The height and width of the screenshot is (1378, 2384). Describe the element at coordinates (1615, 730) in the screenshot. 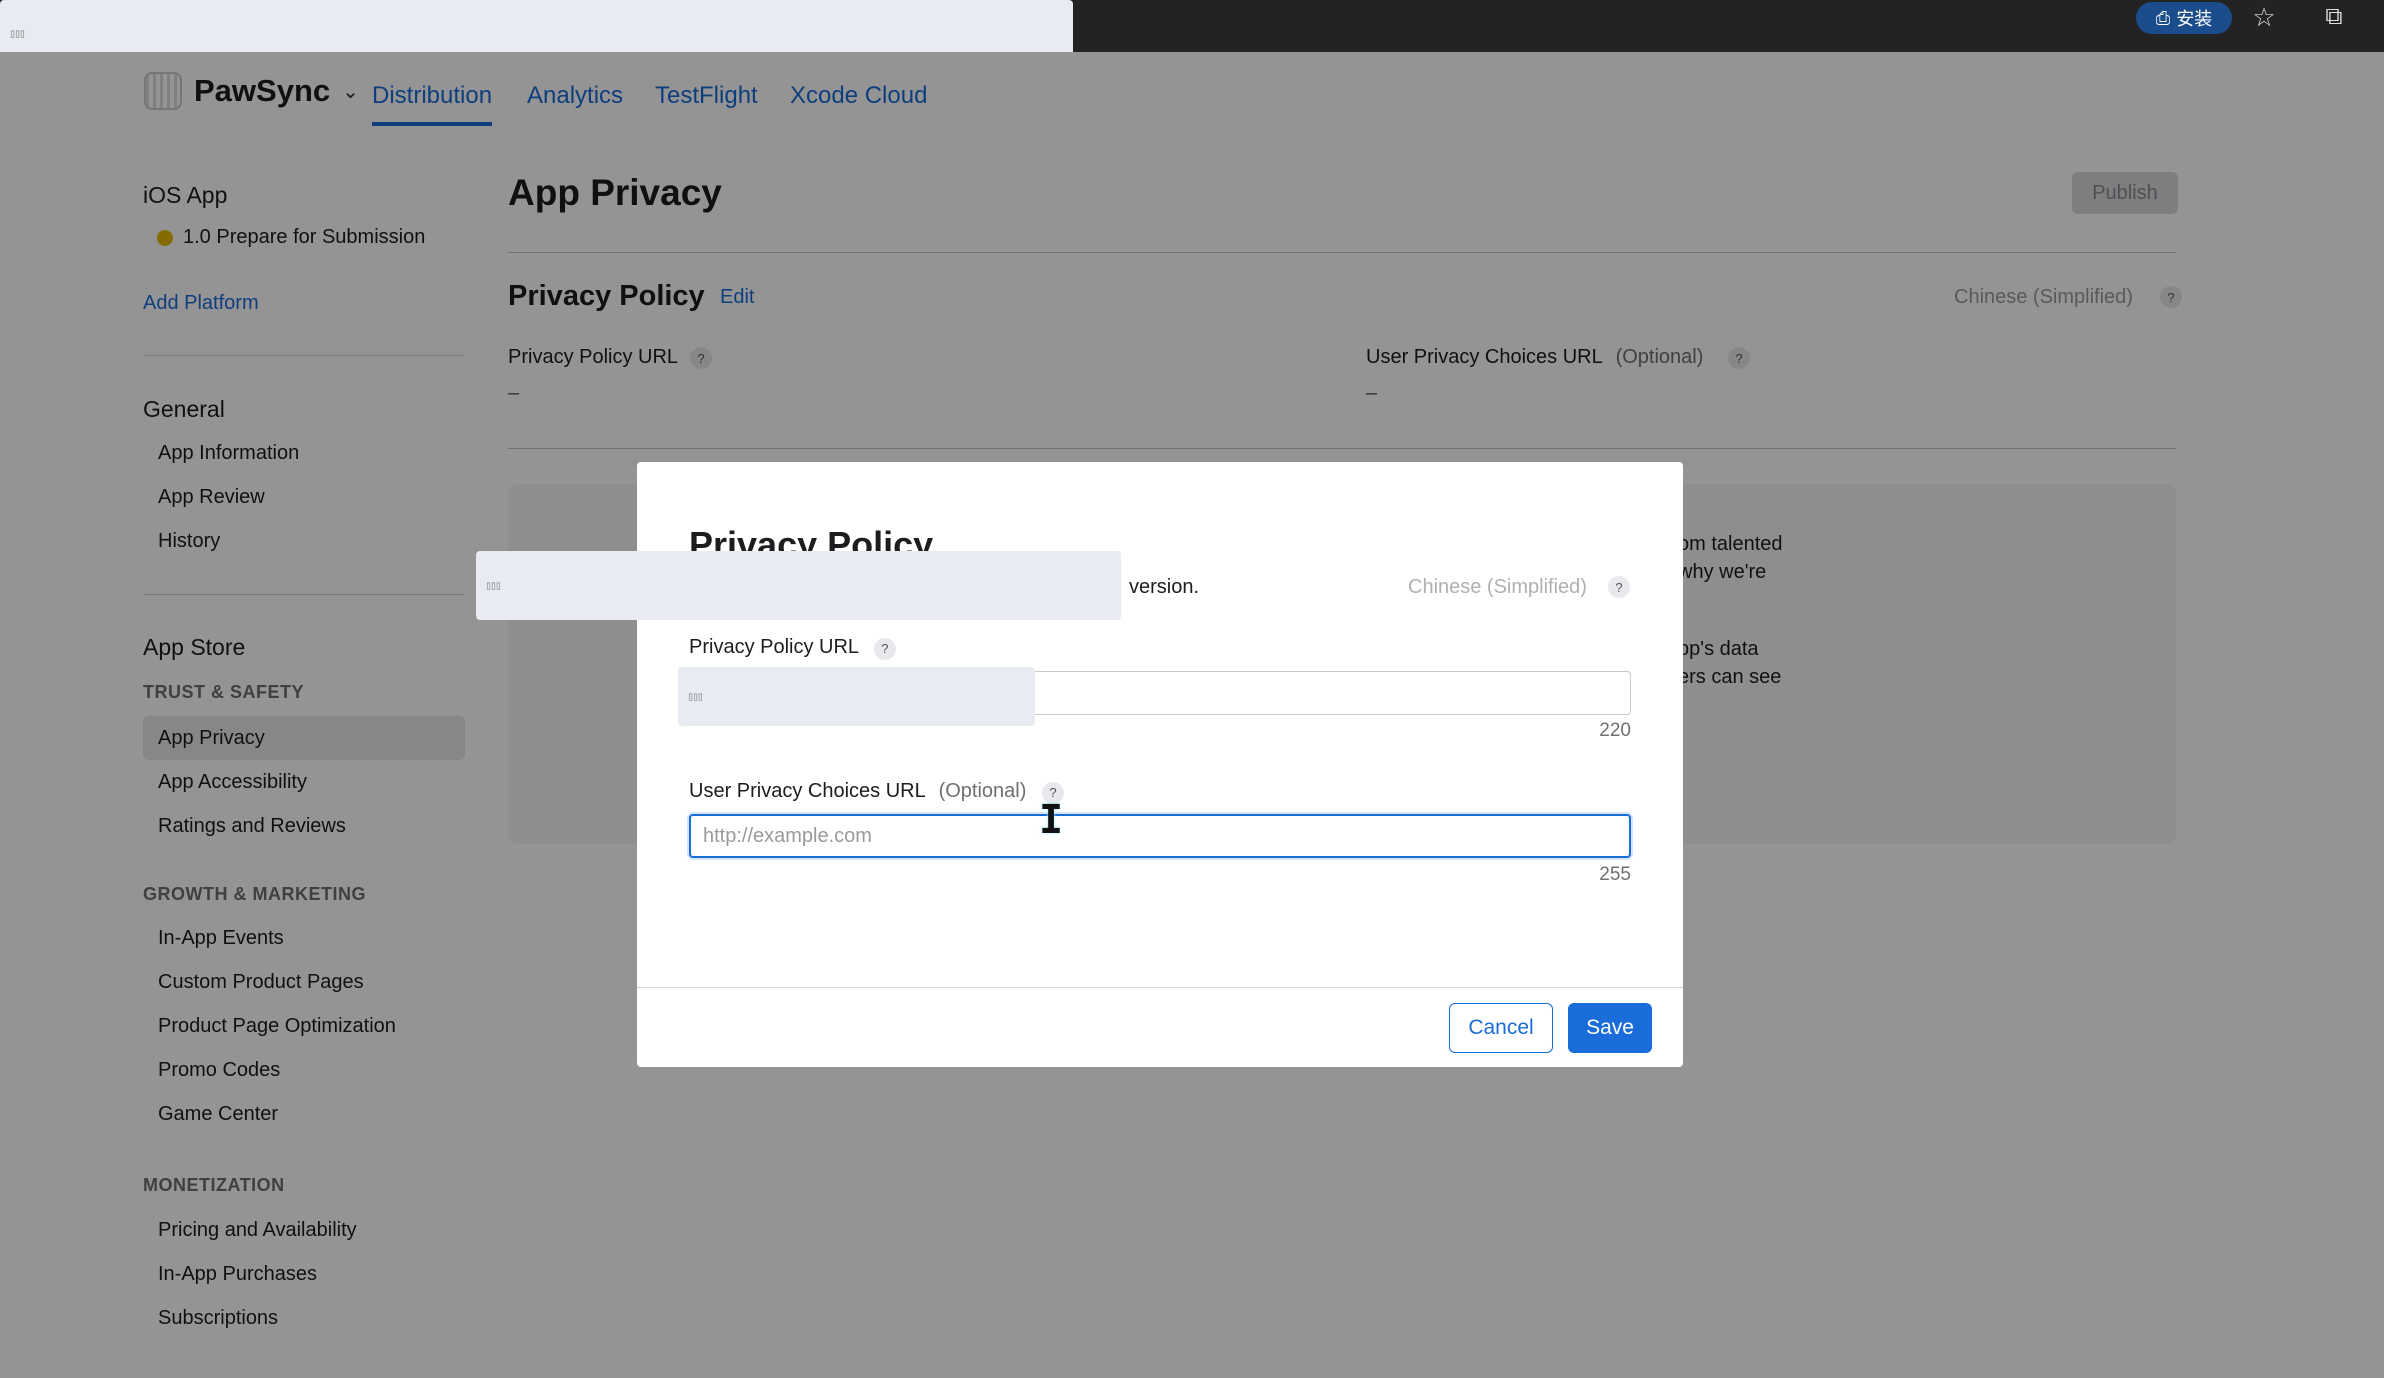

I see `privacy-url-counter: 220` at that location.